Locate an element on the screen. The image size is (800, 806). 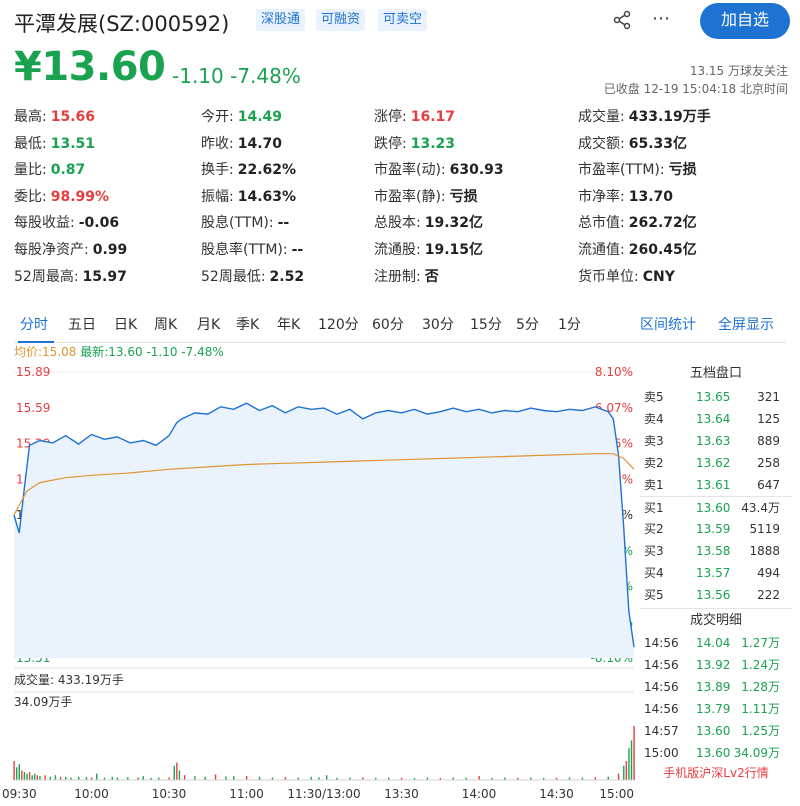
quote-value: 13.51 is located at coordinates (73, 144).